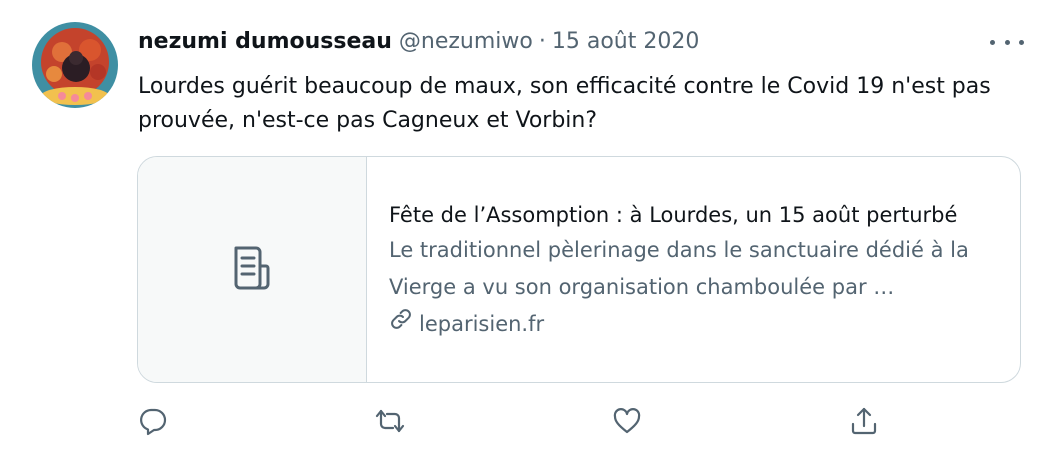 This screenshot has width=1051, height=462. Describe the element at coordinates (265, 41) in the screenshot. I see `display-name: nezumi dumousseau` at that location.